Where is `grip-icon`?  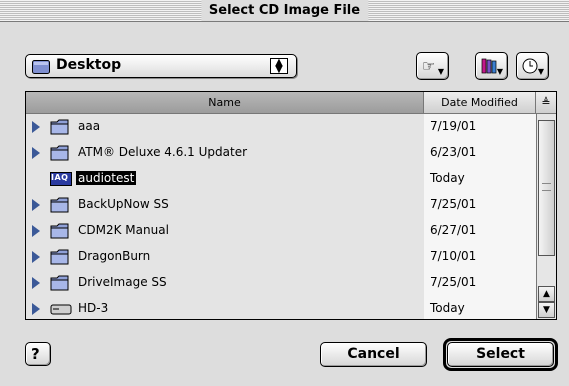
grip-icon is located at coordinates (546, 187).